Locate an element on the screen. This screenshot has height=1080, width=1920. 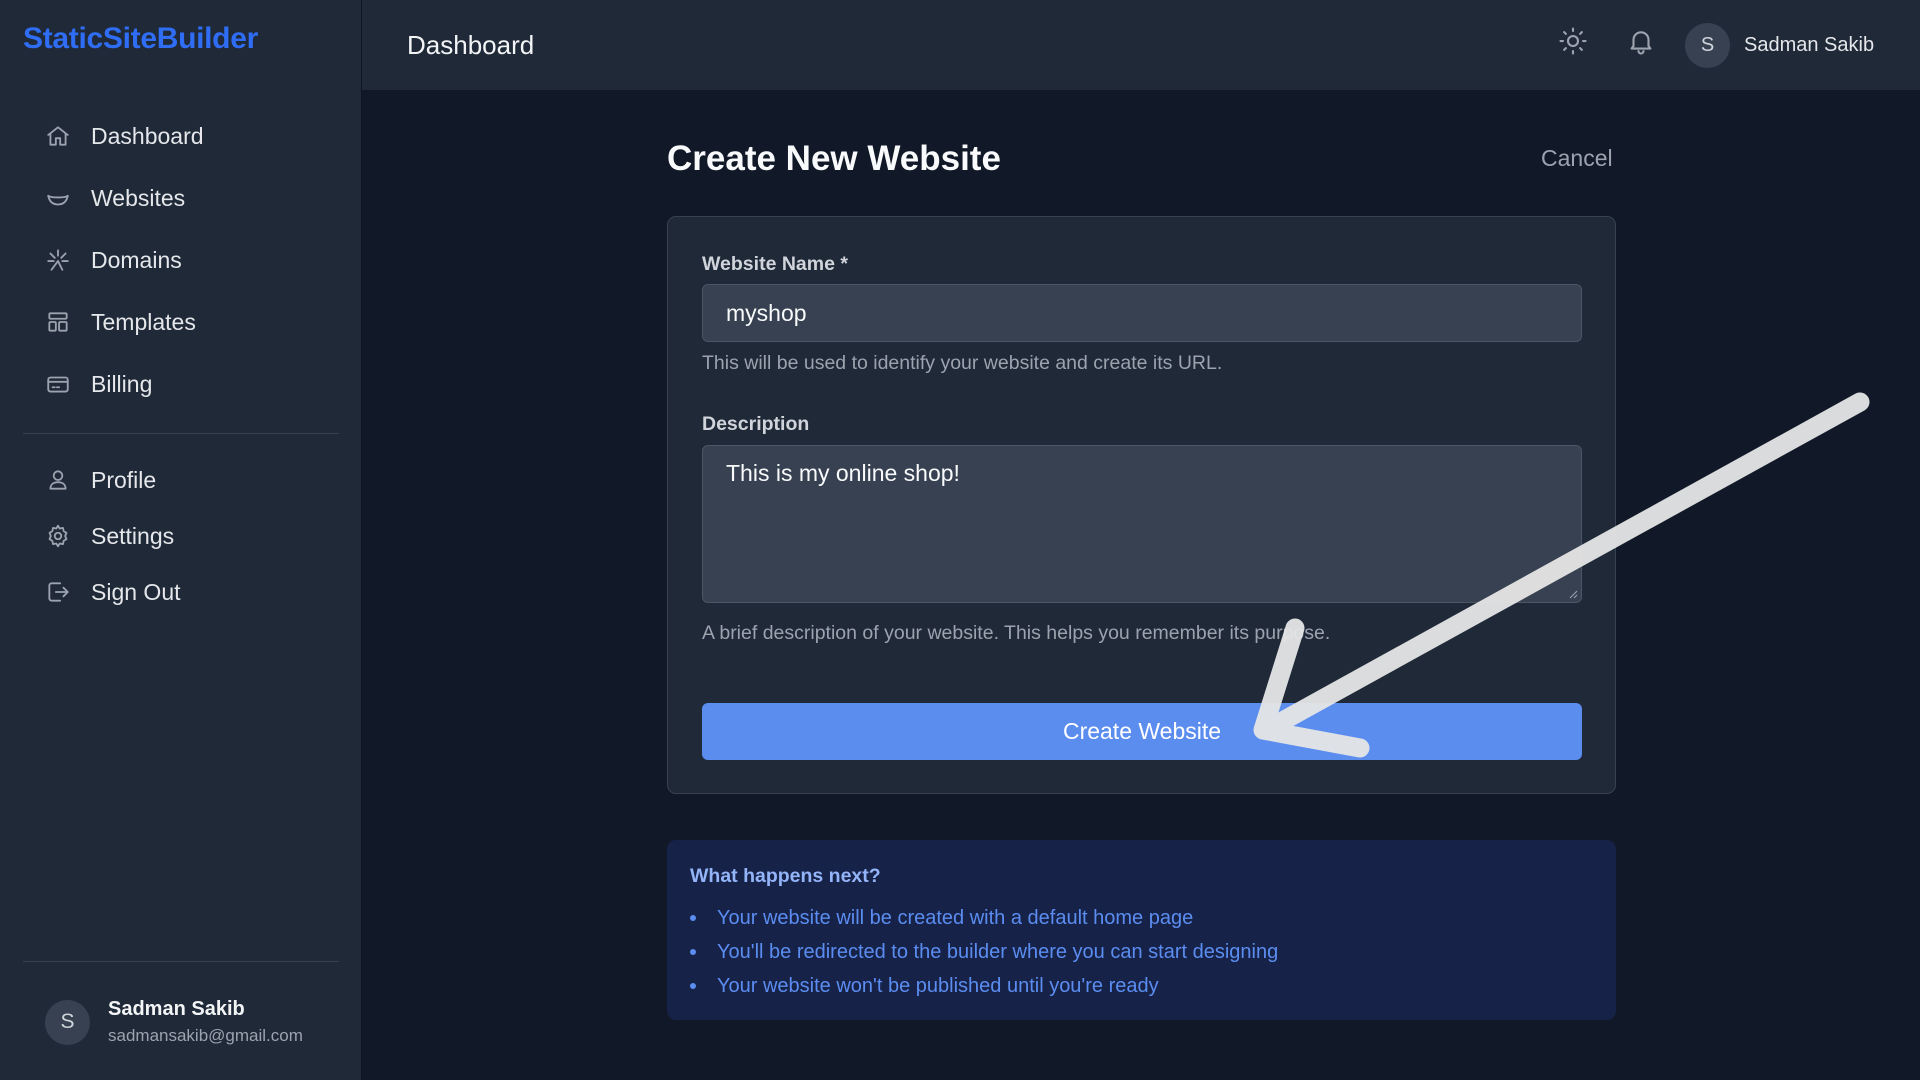
sidebar-item-label: Domains is located at coordinates (136, 259).